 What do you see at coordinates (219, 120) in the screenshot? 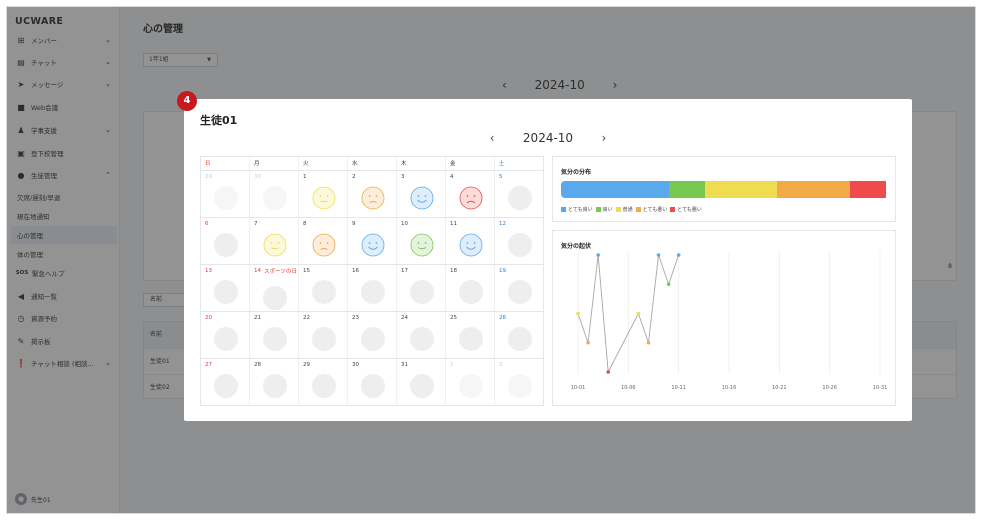
I see `modal-title: 生徒01` at bounding box center [219, 120].